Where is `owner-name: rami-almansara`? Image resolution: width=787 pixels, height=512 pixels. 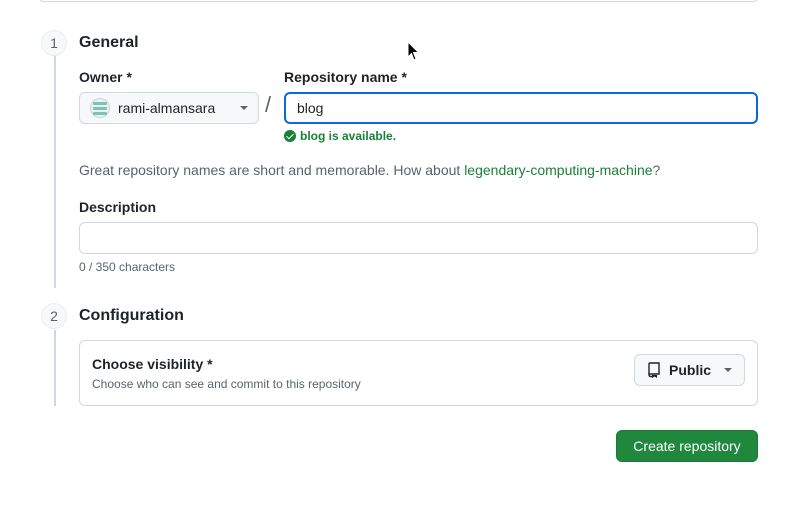
owner-name: rami-almansara is located at coordinates (167, 108).